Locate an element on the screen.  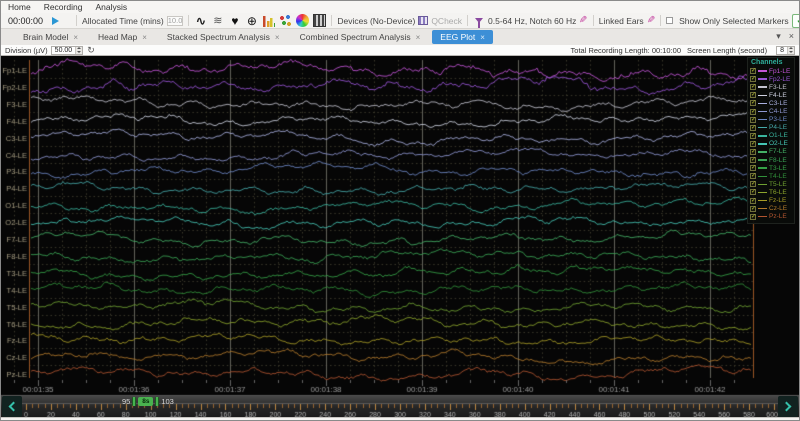
tab-head-map: Head Map × is located at coordinates (122, 37).